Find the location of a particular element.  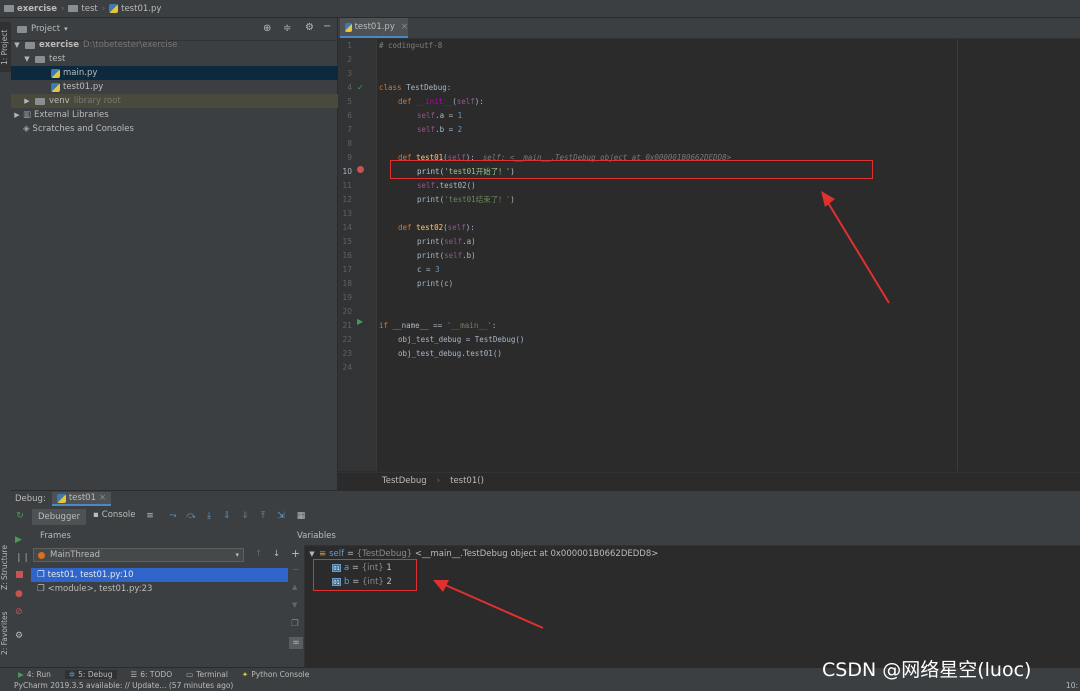

tab-python-console: ✦ Python Console is located at coordinates (275, 674).